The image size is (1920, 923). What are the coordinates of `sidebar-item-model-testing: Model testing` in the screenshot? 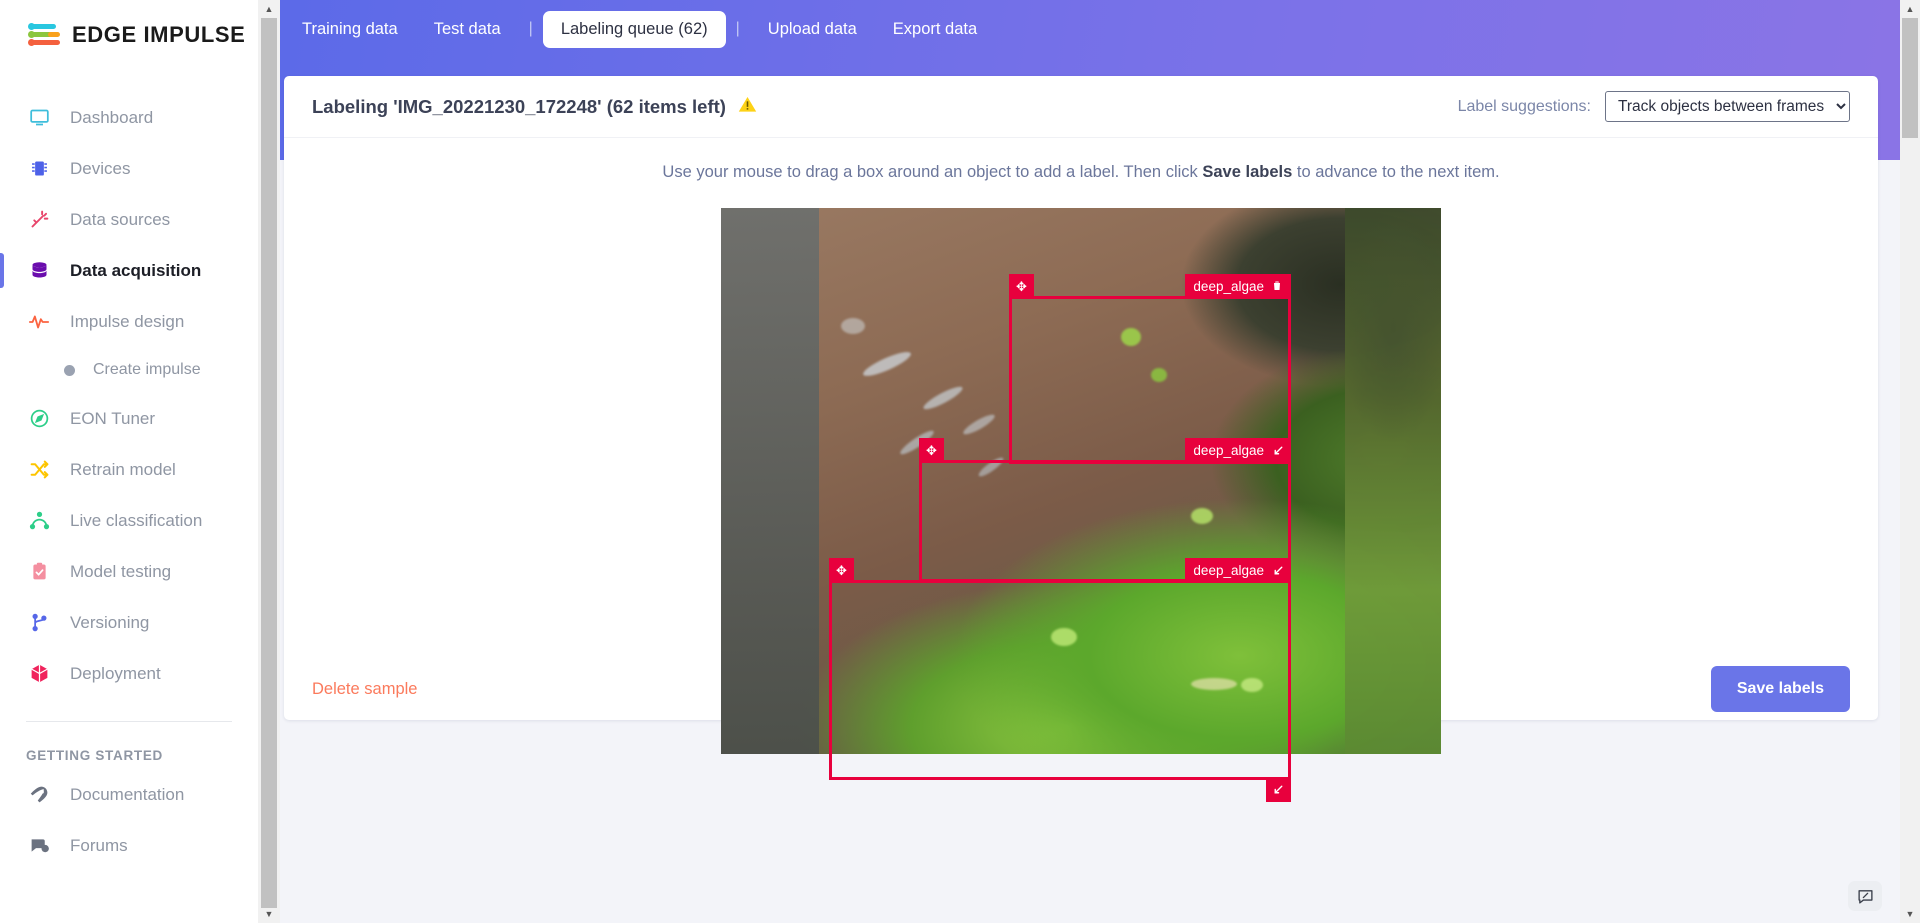 It's located at (129, 571).